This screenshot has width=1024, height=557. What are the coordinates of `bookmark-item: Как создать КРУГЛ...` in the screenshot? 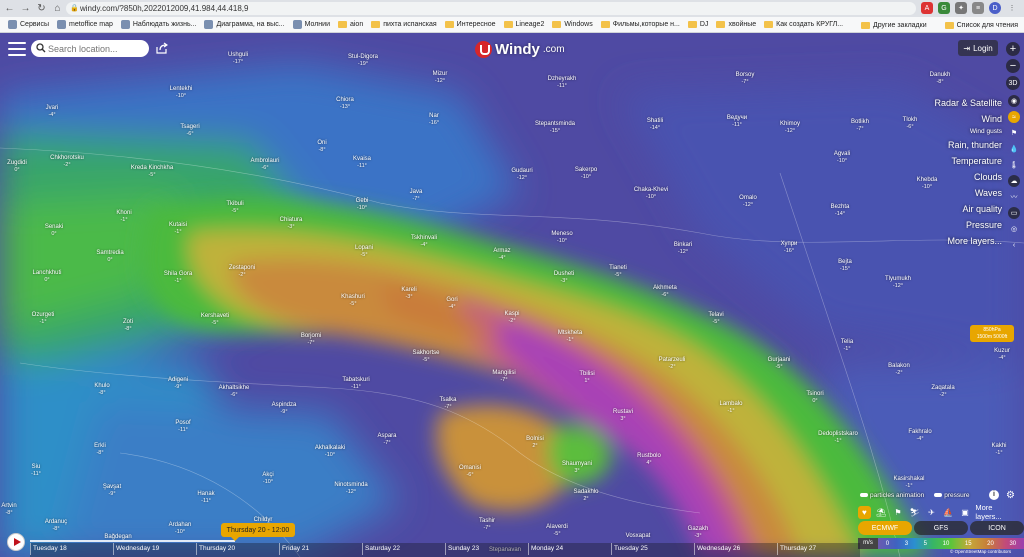 It's located at (803, 24).